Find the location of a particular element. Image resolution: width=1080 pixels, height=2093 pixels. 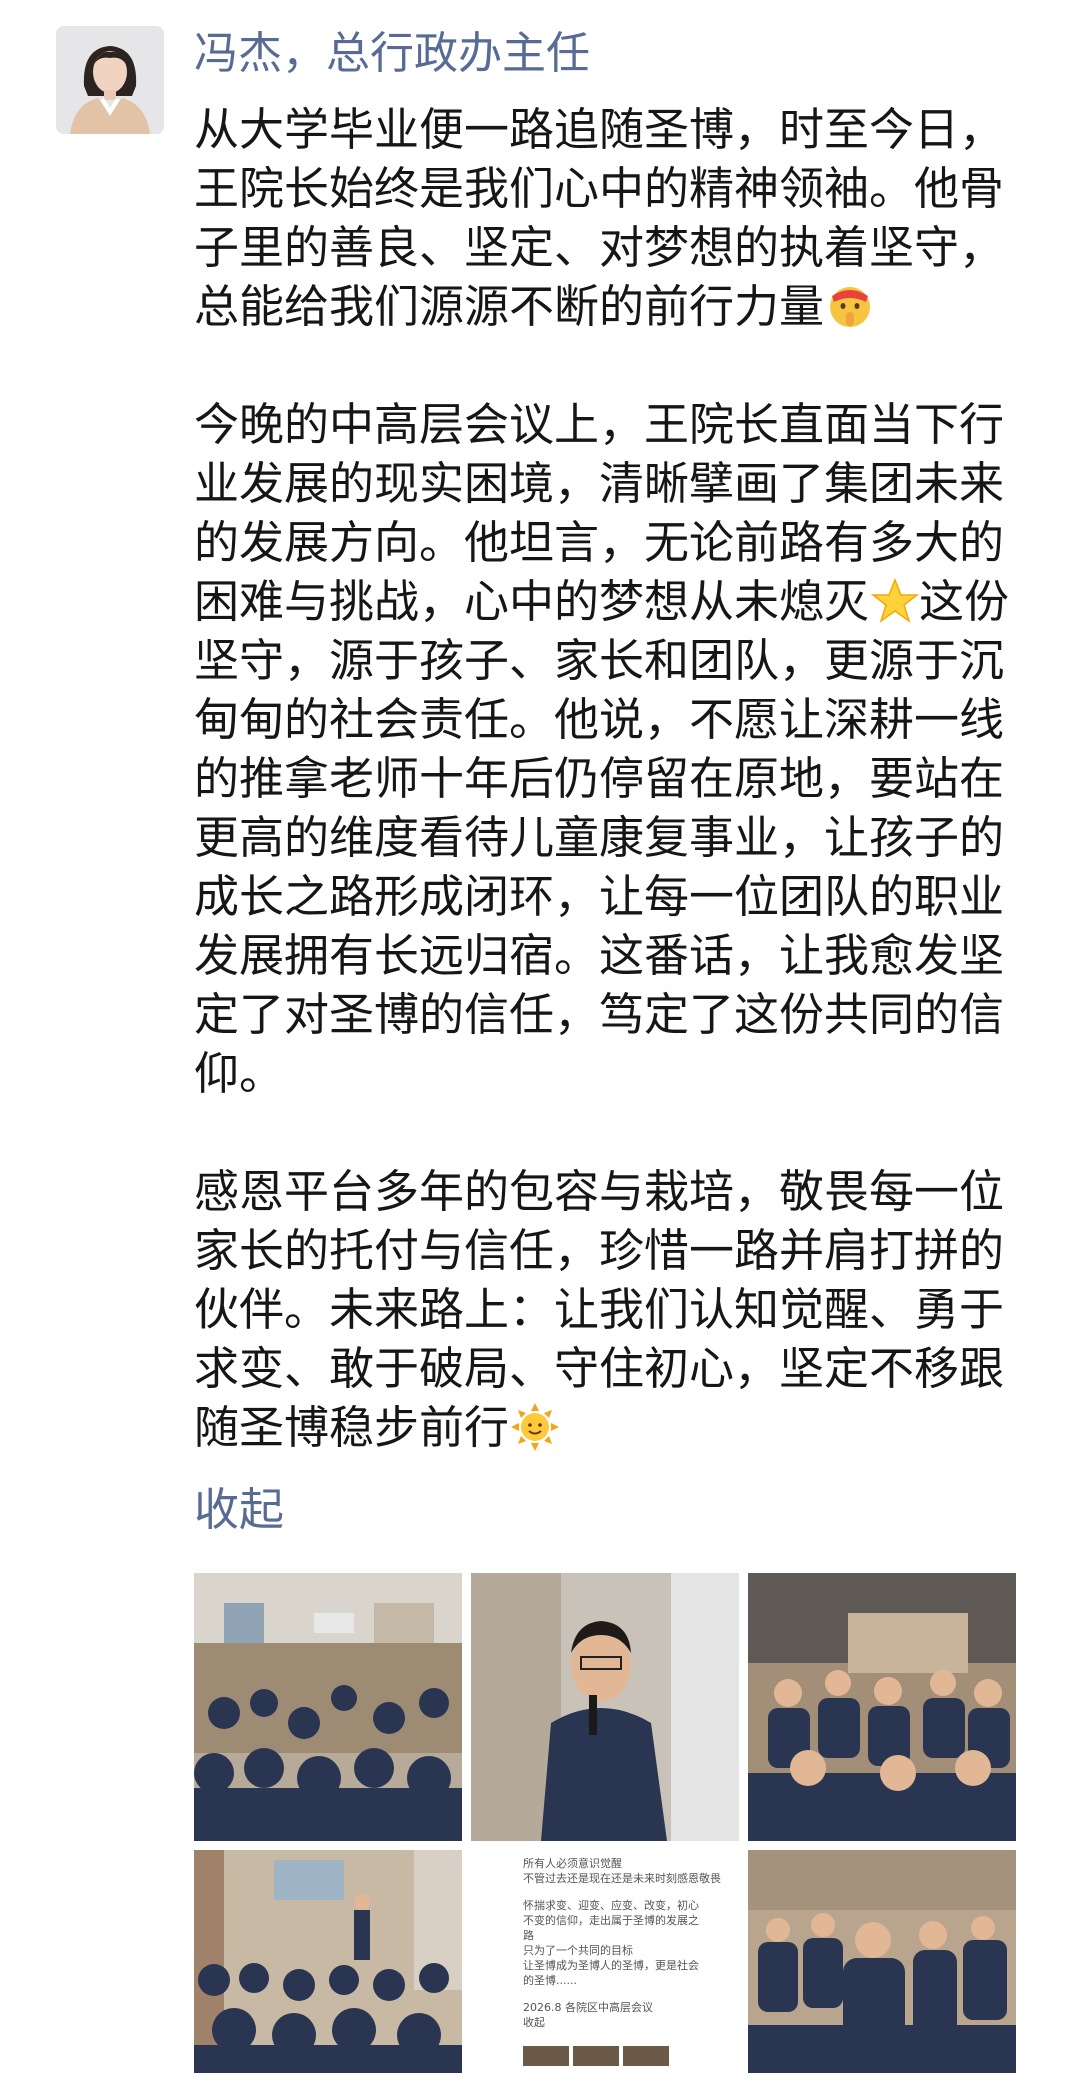

author-name: 冯杰，总行政办主任 is located at coordinates (392, 54).